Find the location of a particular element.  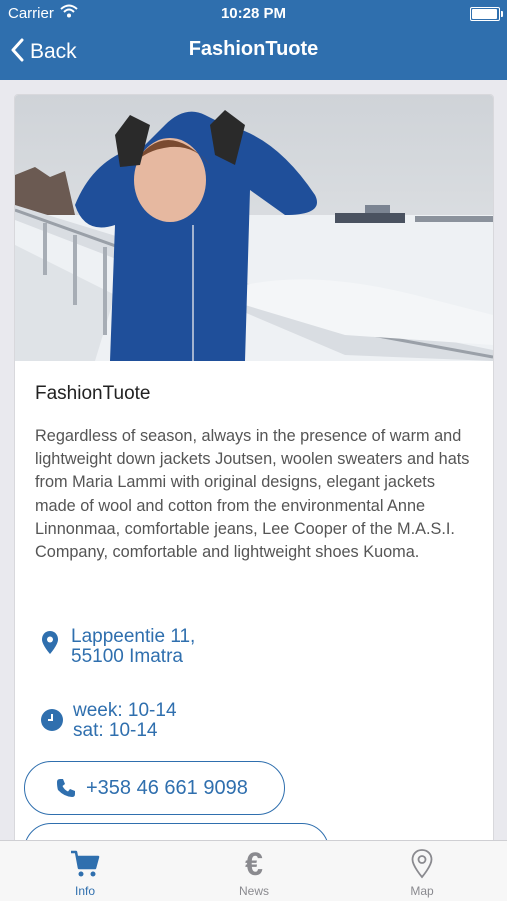

tab-news: € News is located at coordinates (254, 871).